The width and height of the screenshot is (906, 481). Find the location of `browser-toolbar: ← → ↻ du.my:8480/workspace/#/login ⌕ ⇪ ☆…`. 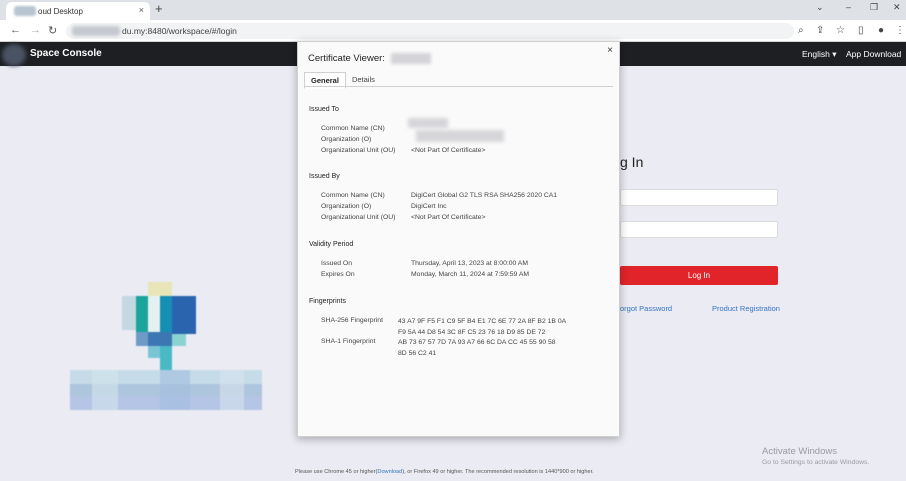

browser-toolbar: ← → ↻ du.my:8480/workspace/#/login ⌕ ⇪ ☆… is located at coordinates (453, 31).